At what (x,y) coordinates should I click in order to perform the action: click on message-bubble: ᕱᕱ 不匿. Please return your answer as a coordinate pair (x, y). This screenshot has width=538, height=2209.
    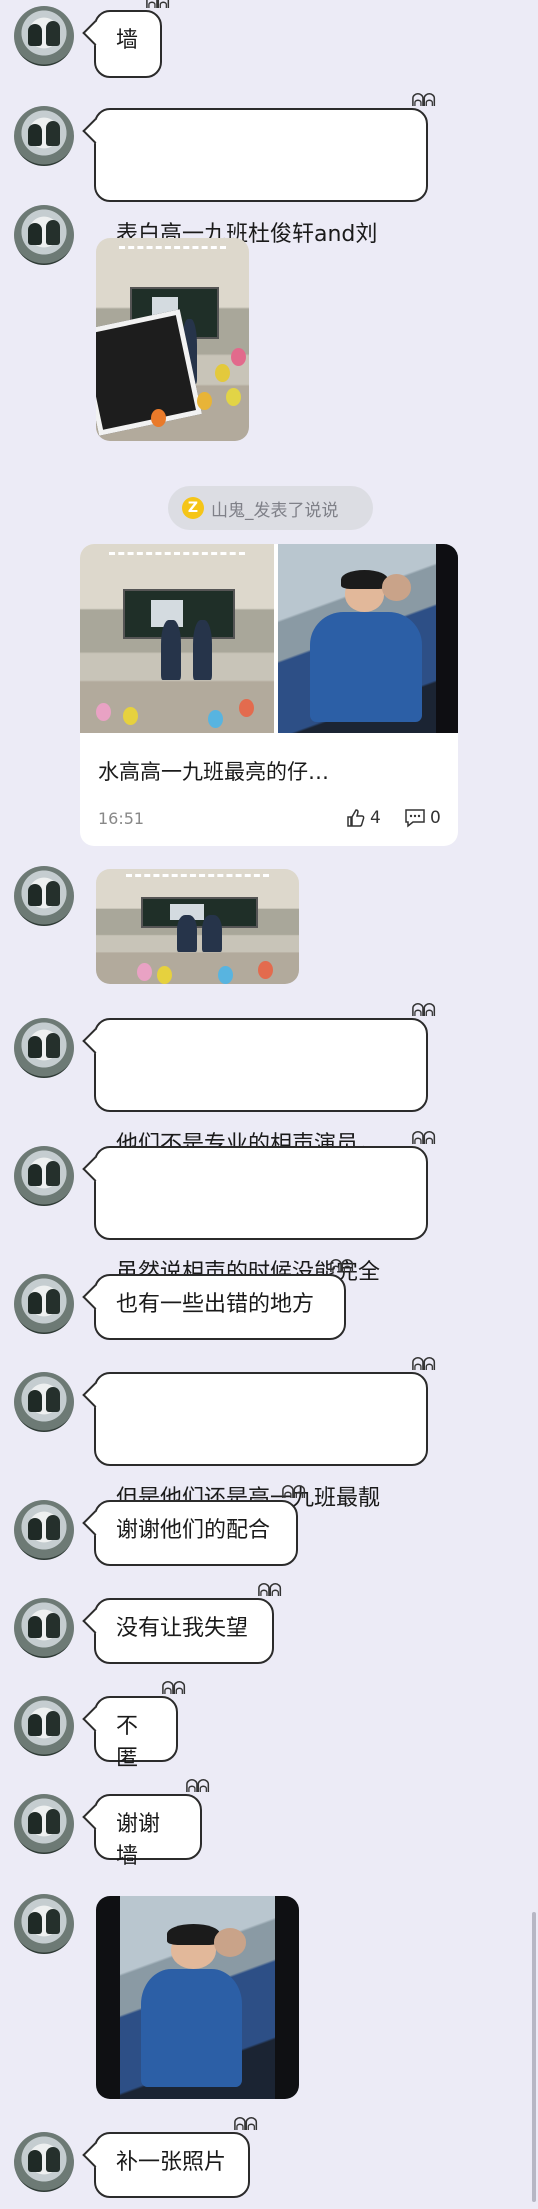
    Looking at the image, I should click on (134, 1725).